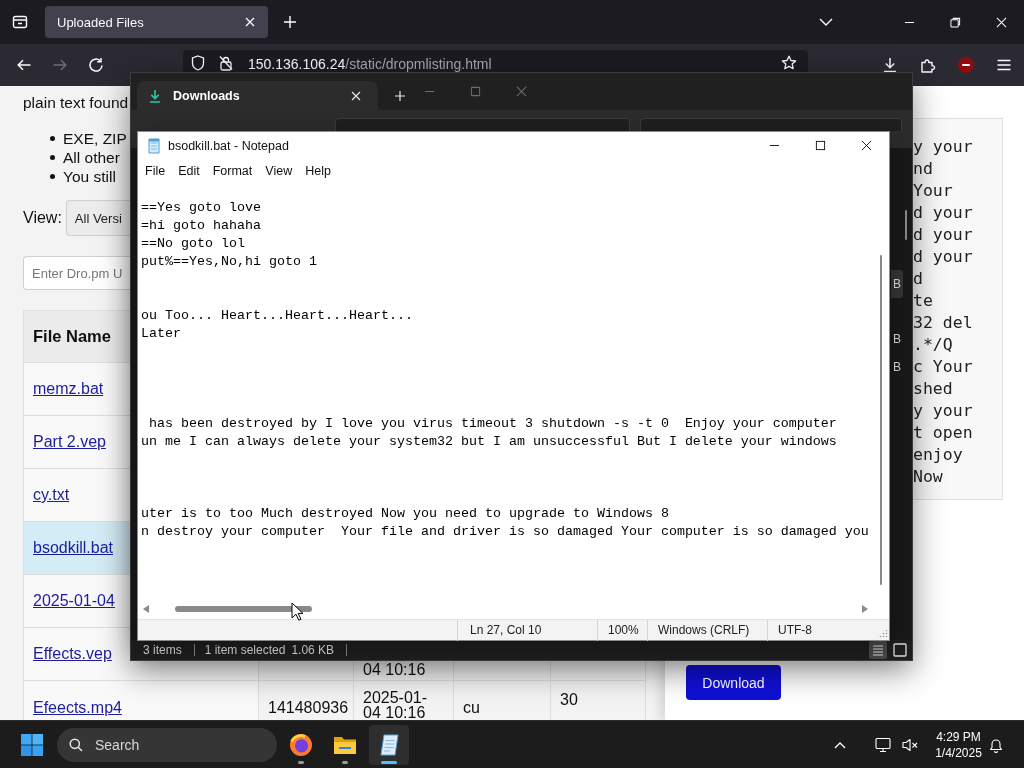 The height and width of the screenshot is (768, 1024). What do you see at coordinates (155, 171) in the screenshot?
I see `menu-item: File` at bounding box center [155, 171].